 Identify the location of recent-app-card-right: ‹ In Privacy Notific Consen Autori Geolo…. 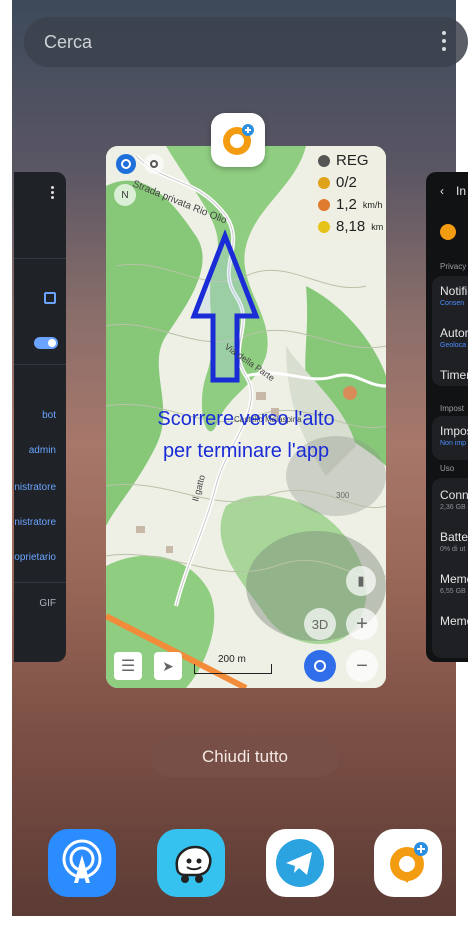
(447, 417).